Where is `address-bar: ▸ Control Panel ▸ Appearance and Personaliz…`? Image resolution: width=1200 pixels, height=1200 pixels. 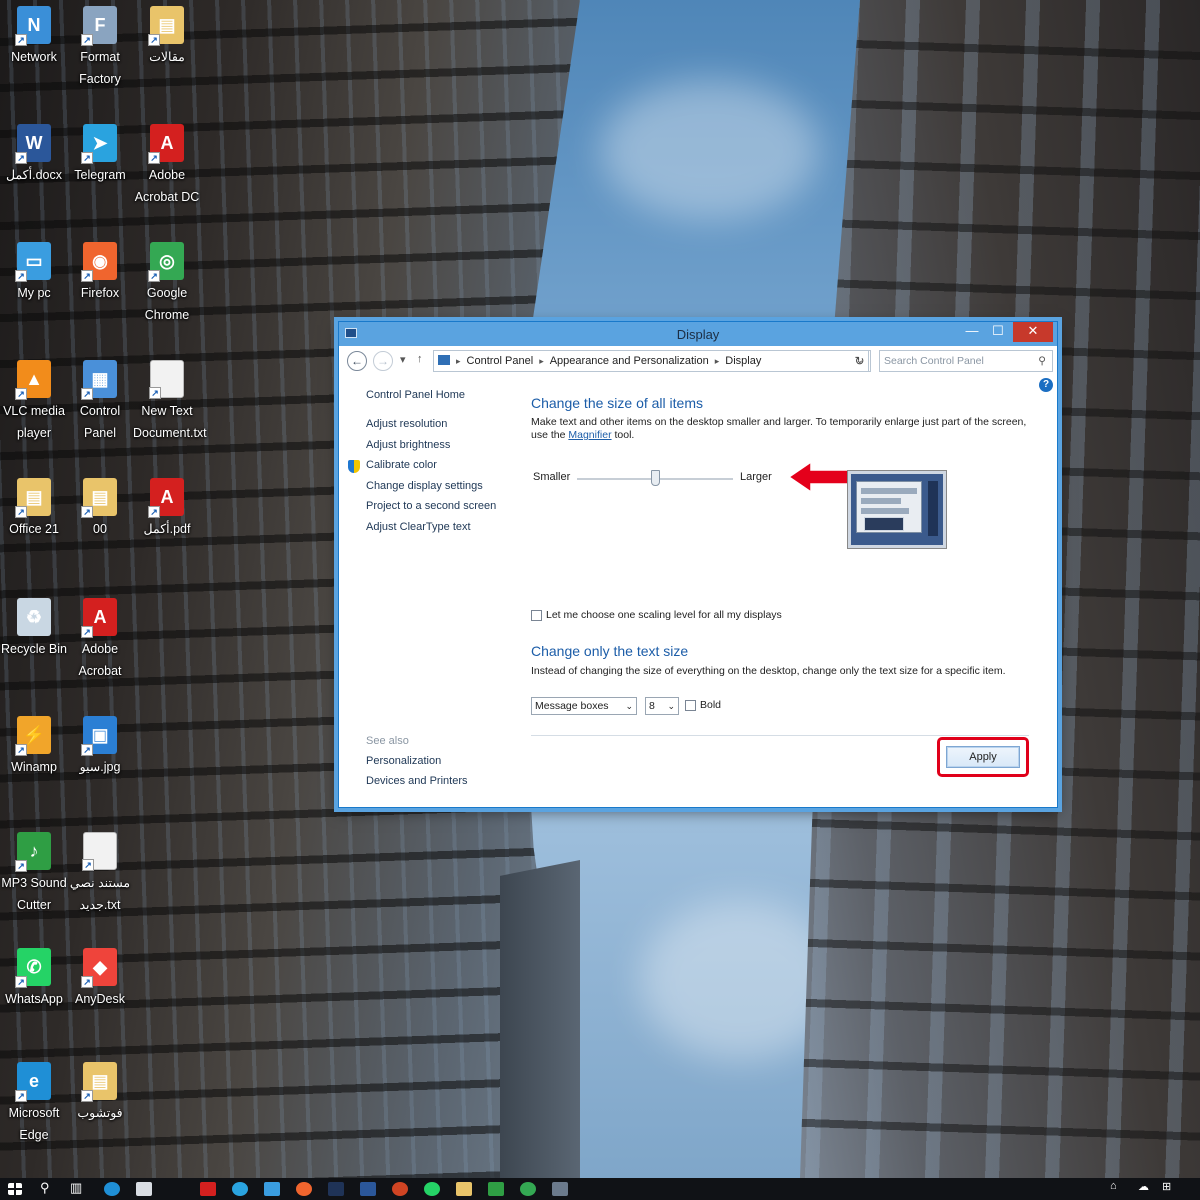
address-bar: ▸ Control Panel ▸ Appearance and Personaliz… is located at coordinates (651, 361).